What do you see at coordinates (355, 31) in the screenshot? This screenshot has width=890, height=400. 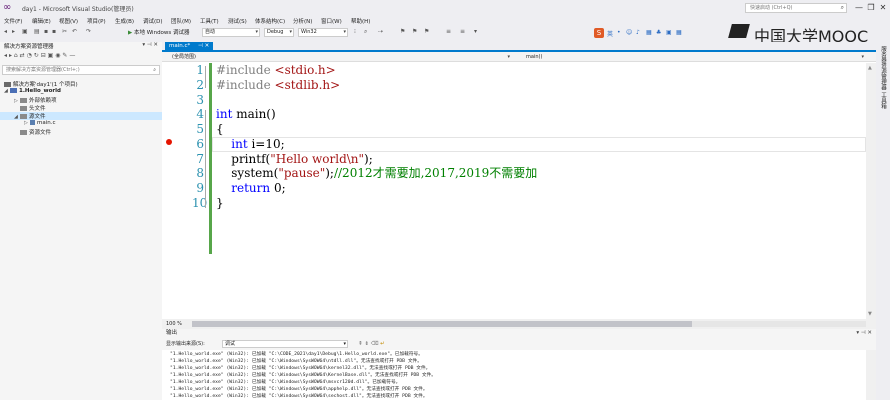 I see `attach-icon: ⁝` at bounding box center [355, 31].